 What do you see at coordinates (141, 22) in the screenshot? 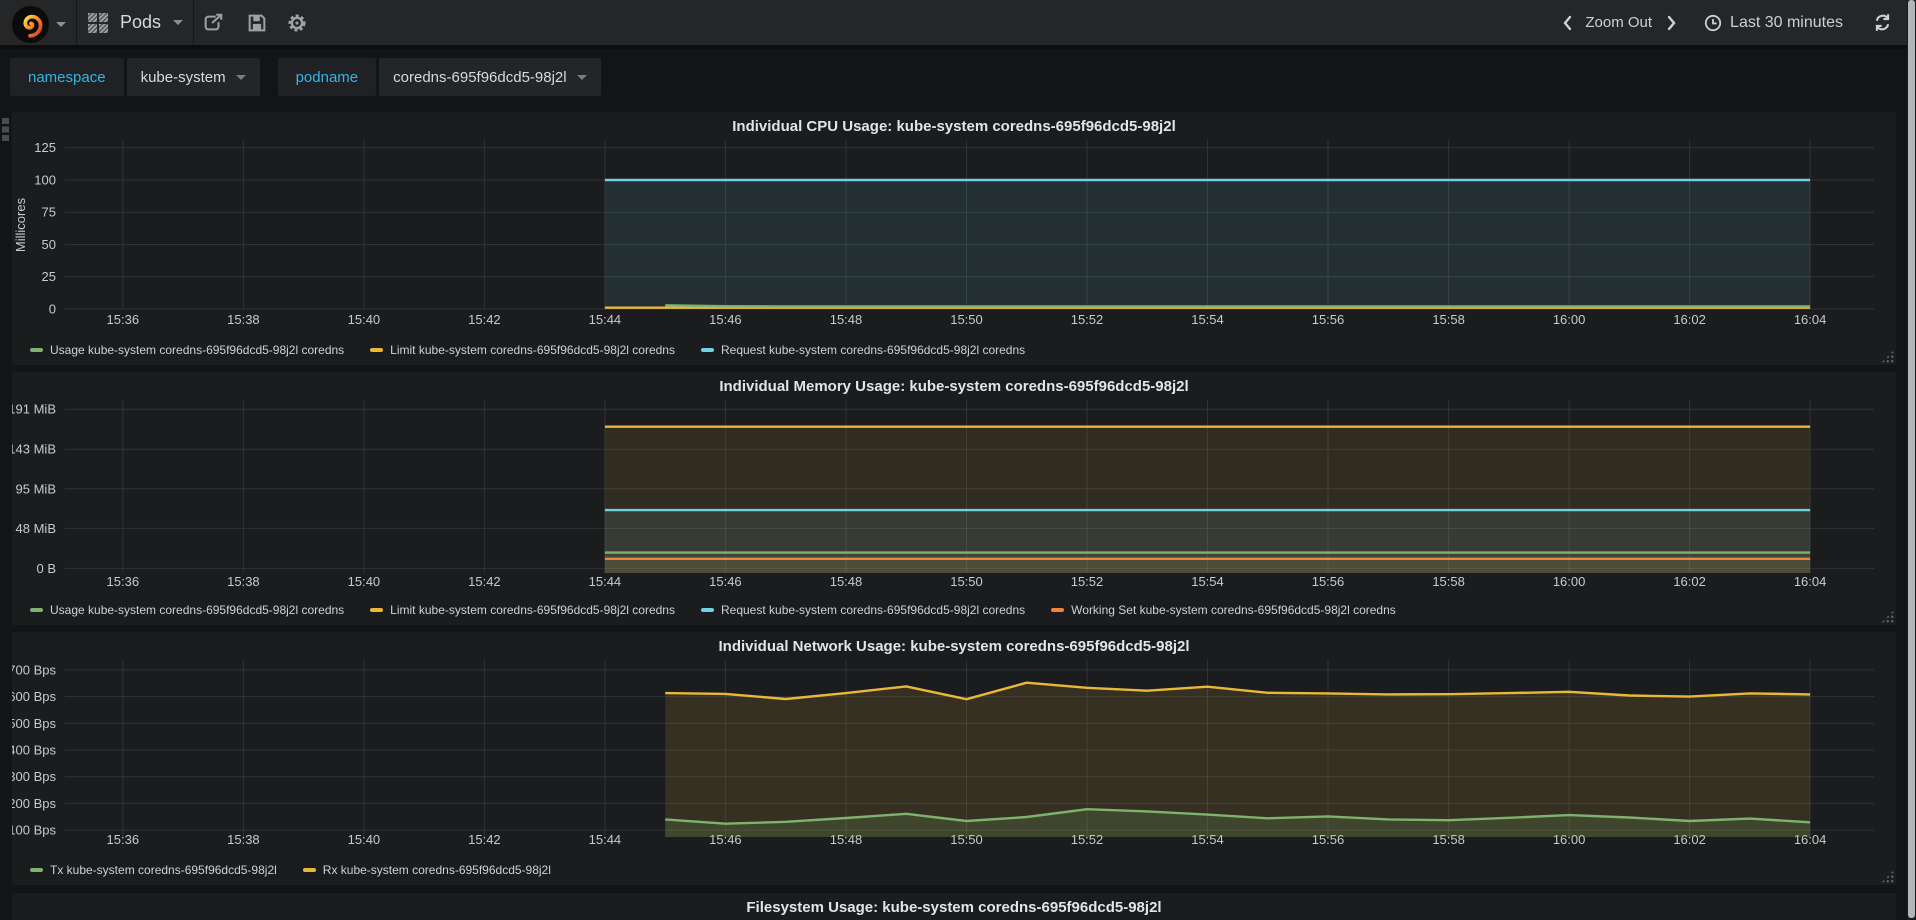
I see `dashboard-title: Pods` at bounding box center [141, 22].